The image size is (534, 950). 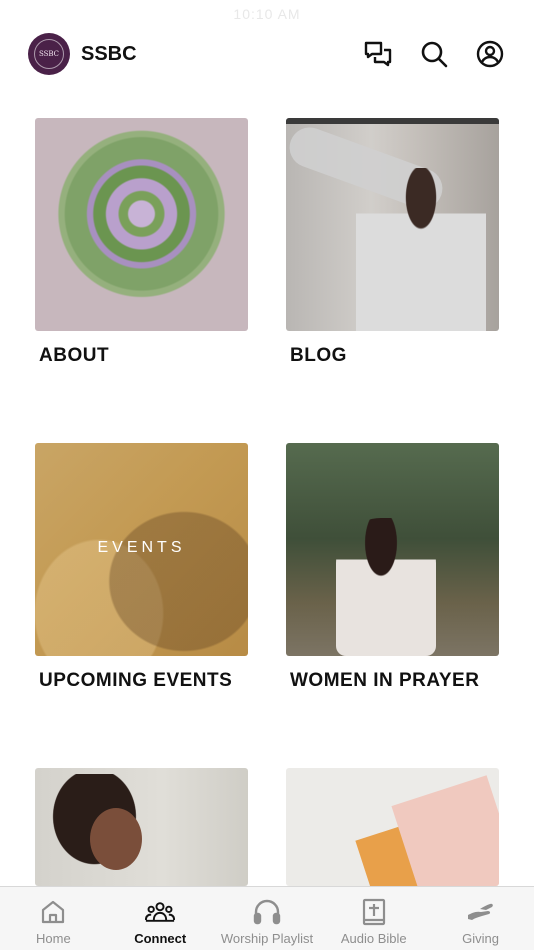 What do you see at coordinates (392, 224) in the screenshot?
I see `blog-image` at bounding box center [392, 224].